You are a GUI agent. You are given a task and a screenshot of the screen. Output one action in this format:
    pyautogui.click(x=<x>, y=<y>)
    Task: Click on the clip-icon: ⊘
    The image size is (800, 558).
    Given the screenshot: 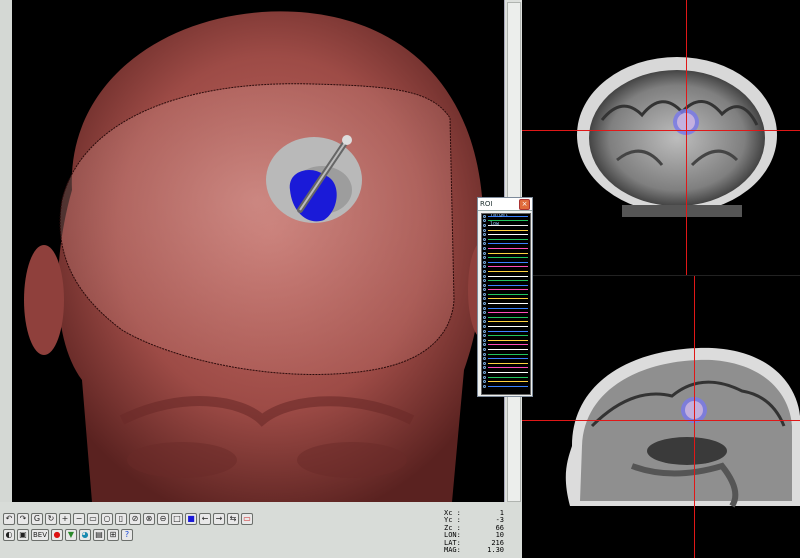 What is the action you would take?
    pyautogui.click(x=135, y=519)
    